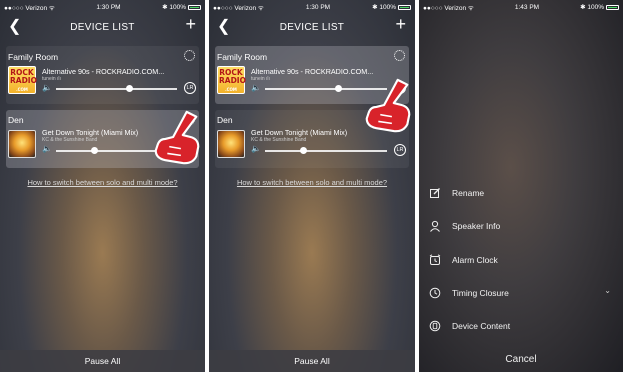 The width and height of the screenshot is (623, 372). What do you see at coordinates (435, 226) in the screenshot?
I see `person-icon` at bounding box center [435, 226].